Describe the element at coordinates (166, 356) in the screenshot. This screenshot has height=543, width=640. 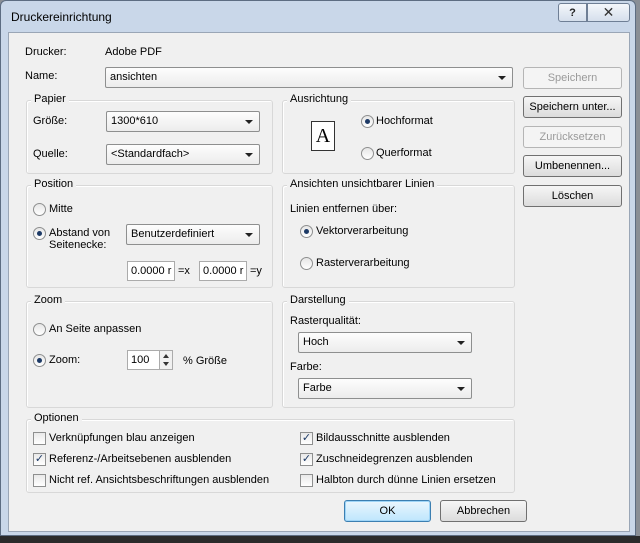
I see `spin-up-icon` at that location.